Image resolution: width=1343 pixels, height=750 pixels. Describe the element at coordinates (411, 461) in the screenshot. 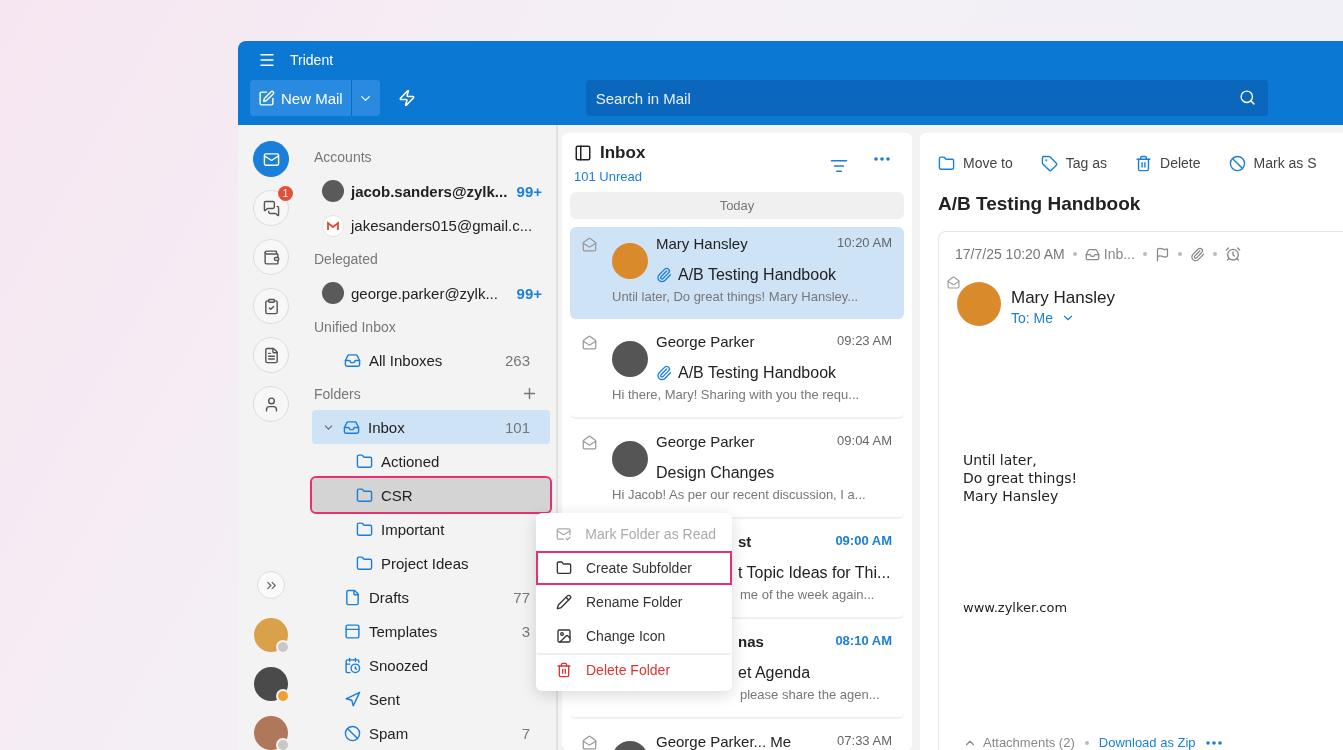

I see `folder-label: Actioned` at that location.